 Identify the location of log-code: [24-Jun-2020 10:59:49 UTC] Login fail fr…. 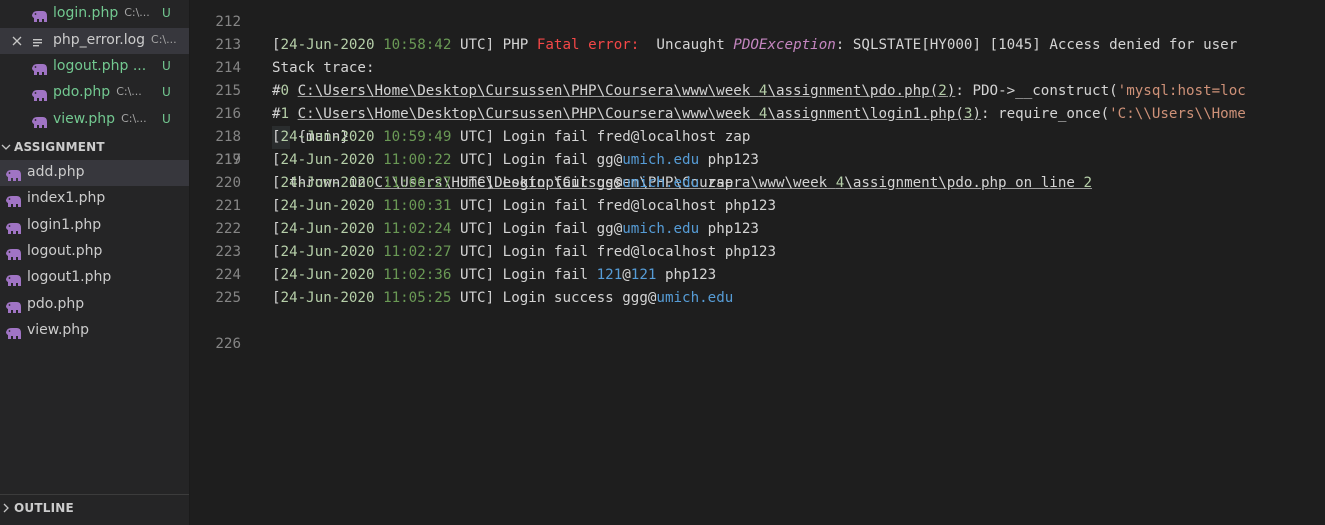
(511, 137).